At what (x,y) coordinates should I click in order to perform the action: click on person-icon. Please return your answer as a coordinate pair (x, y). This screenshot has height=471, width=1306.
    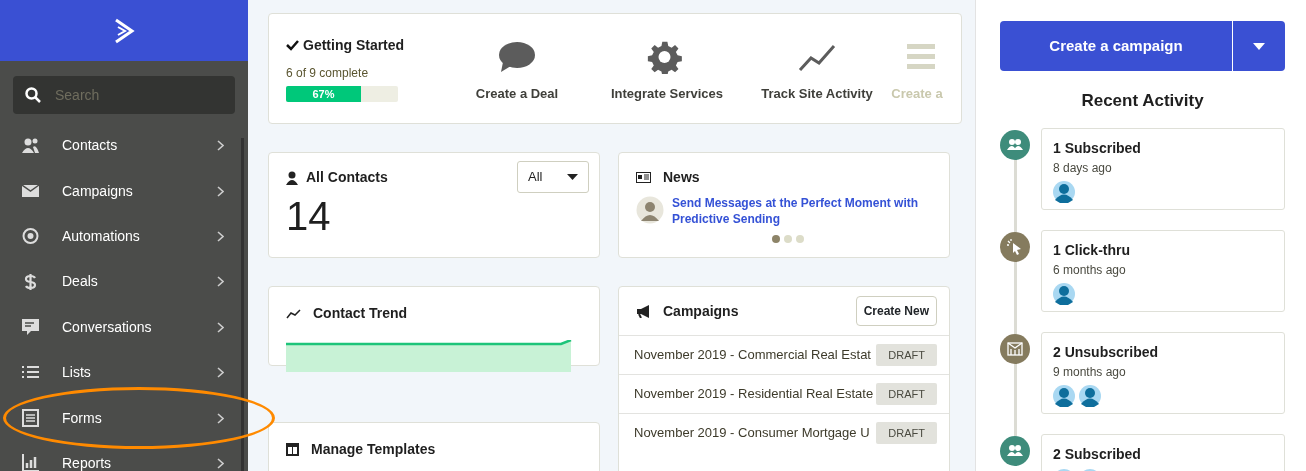
    Looking at the image, I should click on (292, 177).